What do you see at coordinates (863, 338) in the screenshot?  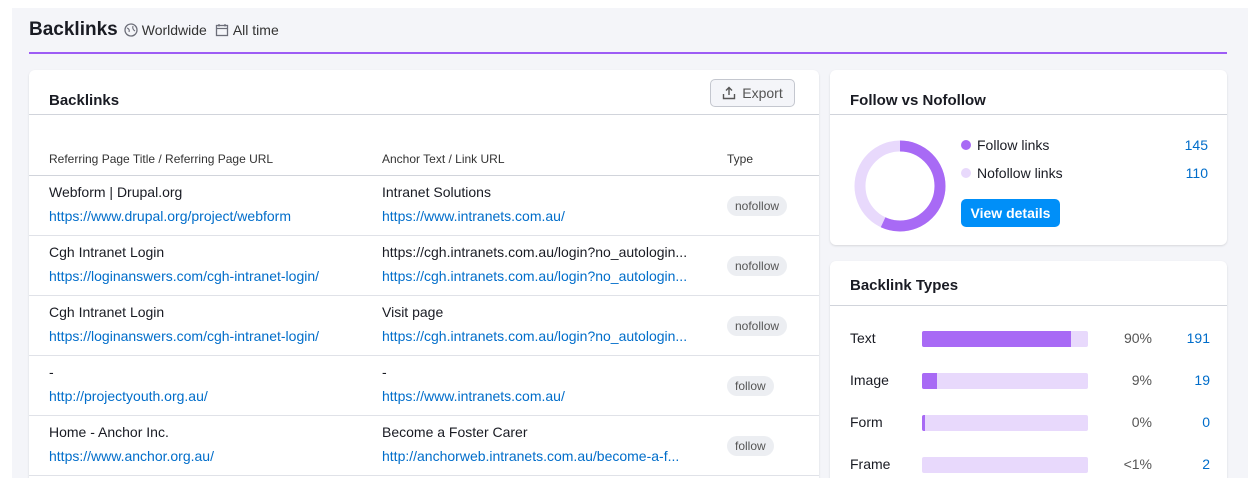 I see `type-label: Text` at bounding box center [863, 338].